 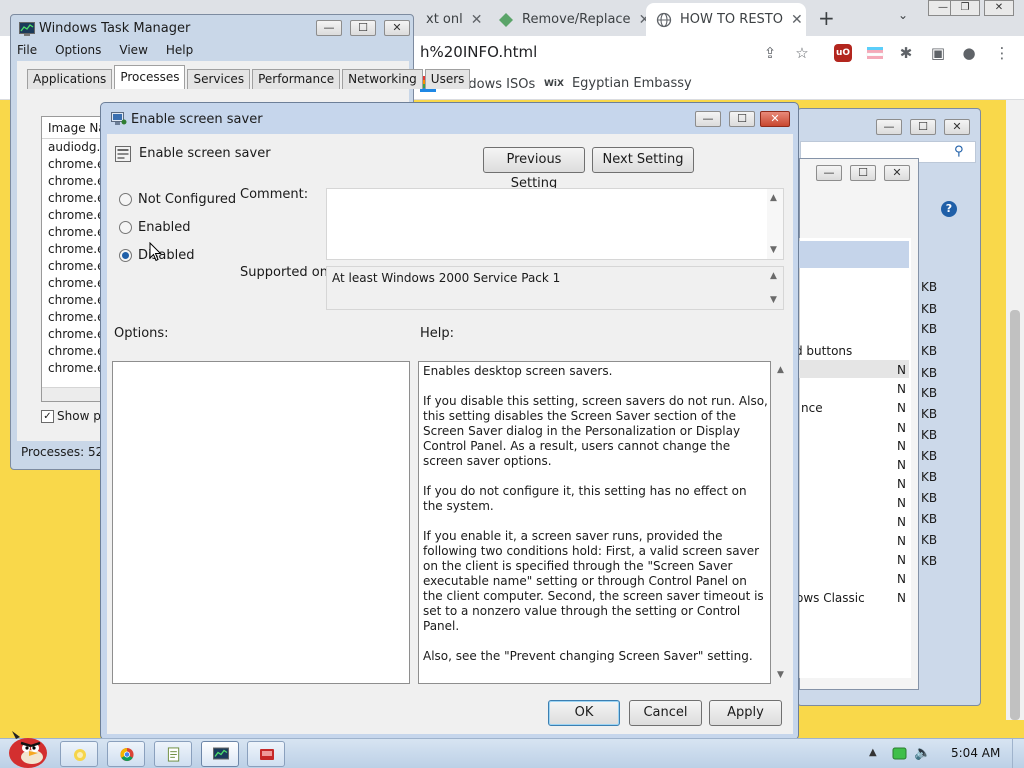 What do you see at coordinates (854, 254) in the screenshot?
I see `selected-row` at bounding box center [854, 254].